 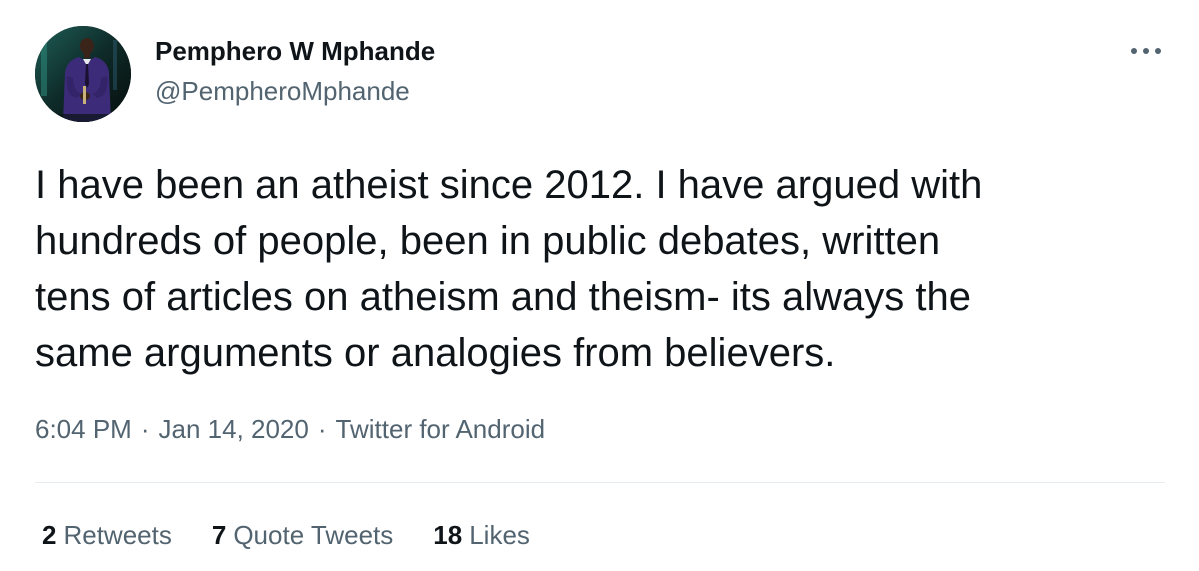 I want to click on avatar, so click(x=83, y=74).